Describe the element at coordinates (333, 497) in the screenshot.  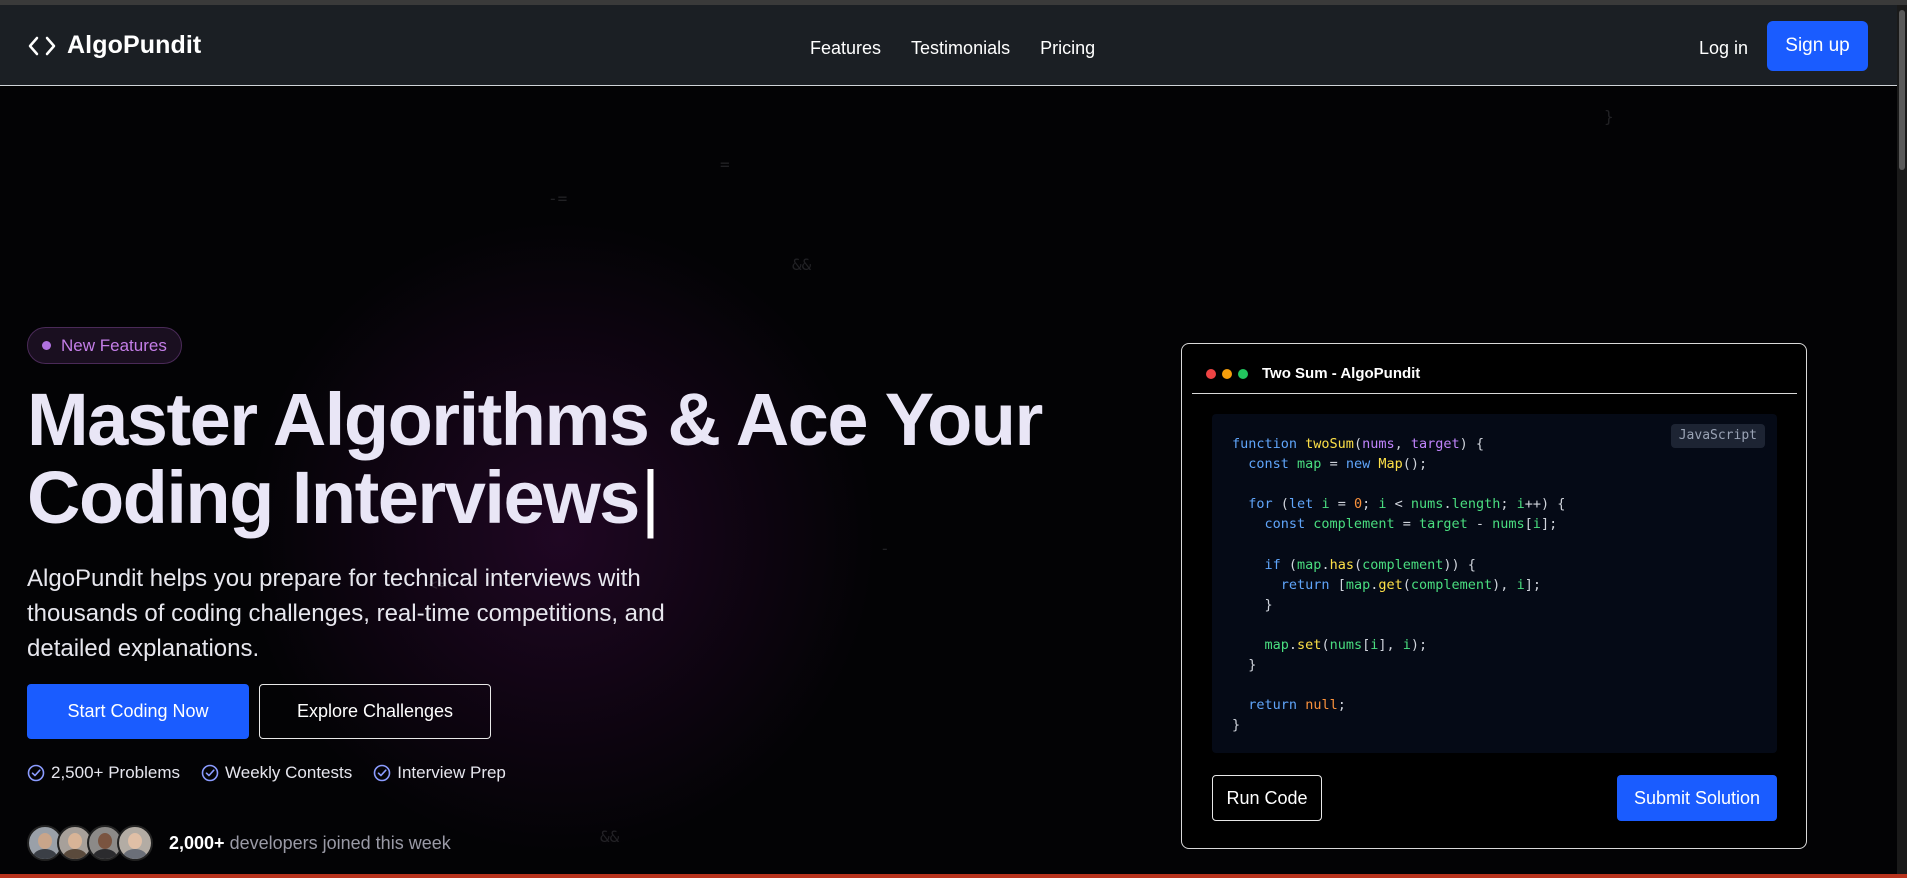
I see `headline-line-2: Coding Interviews` at that location.